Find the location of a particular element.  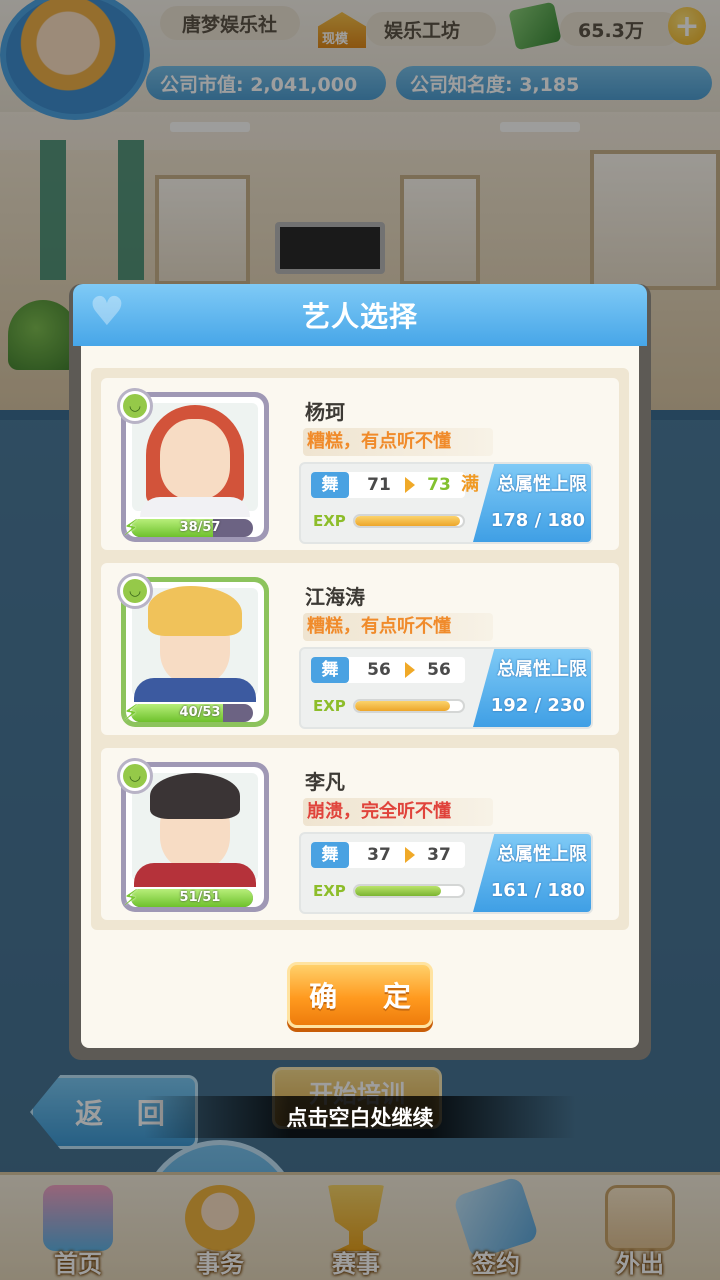

artist-name: 杨珂 is located at coordinates (325, 412).